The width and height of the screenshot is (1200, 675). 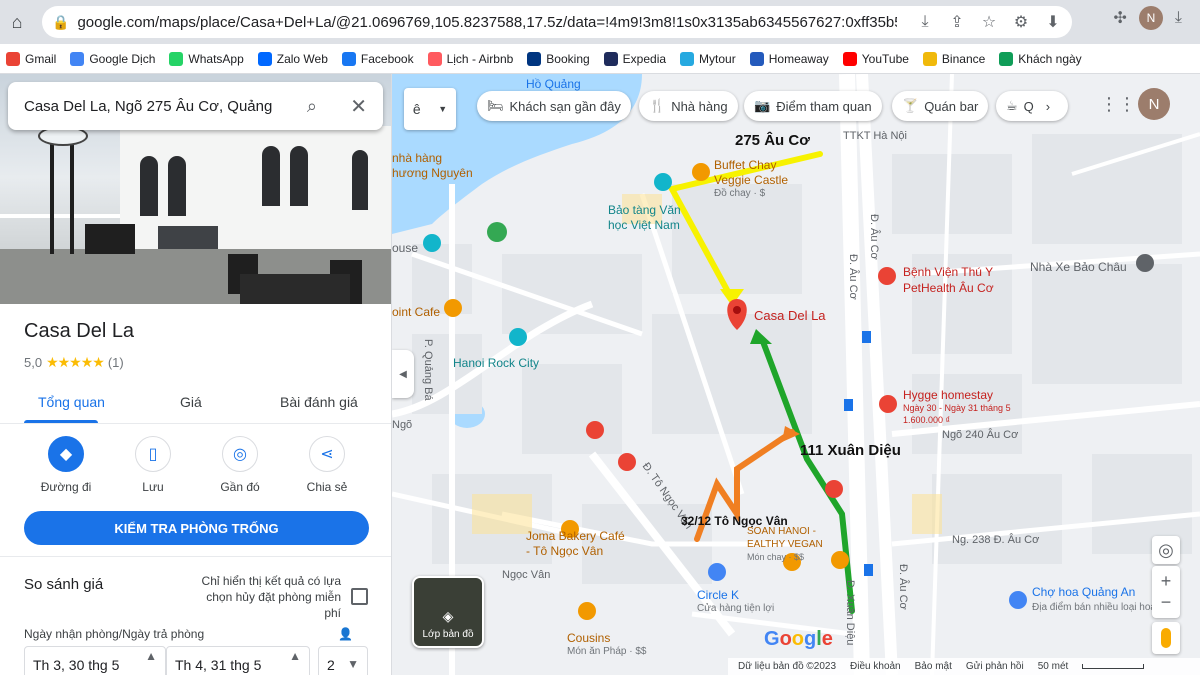 I want to click on save-button: ▯ Lưu, so click(x=153, y=465).